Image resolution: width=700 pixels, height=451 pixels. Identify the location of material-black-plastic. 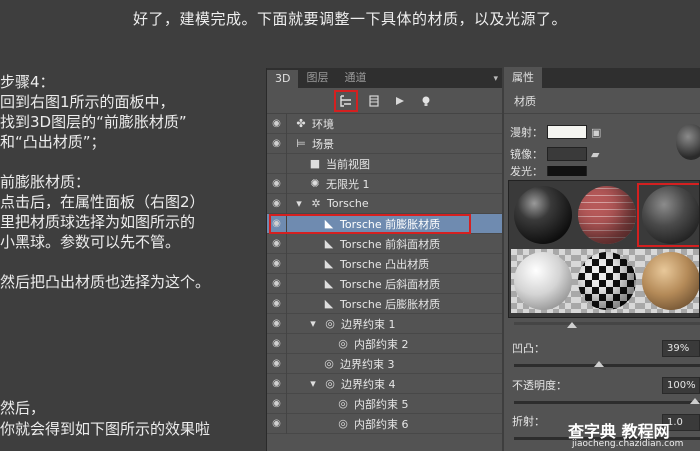
(543, 215).